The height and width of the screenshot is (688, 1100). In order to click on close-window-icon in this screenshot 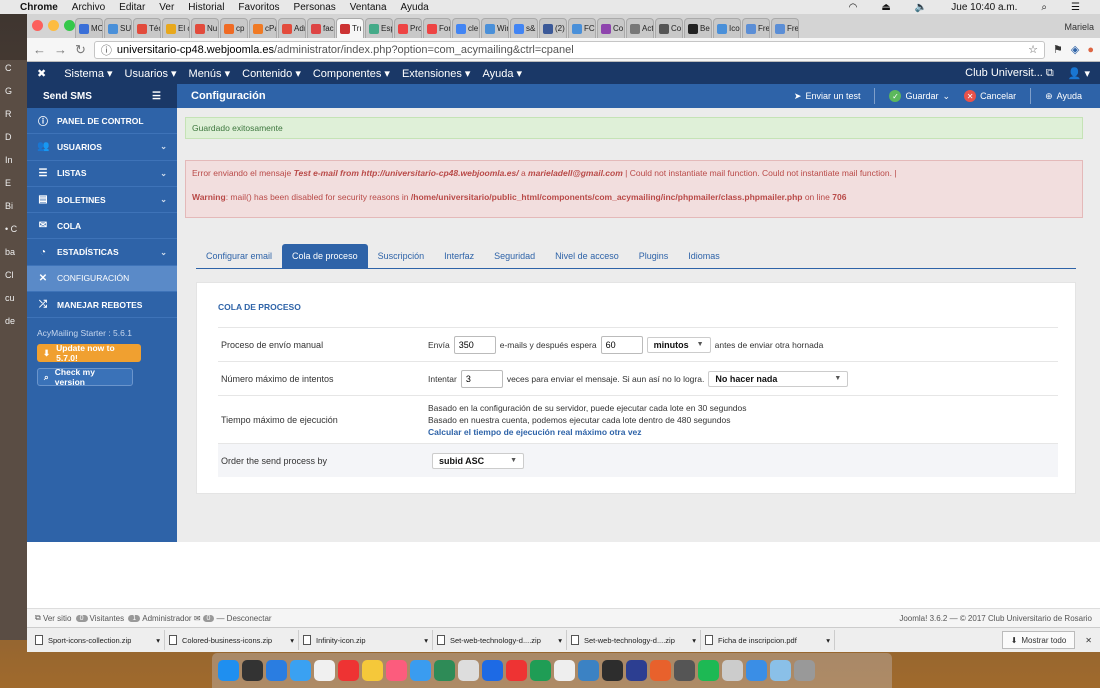, I will do `click(37, 25)`.